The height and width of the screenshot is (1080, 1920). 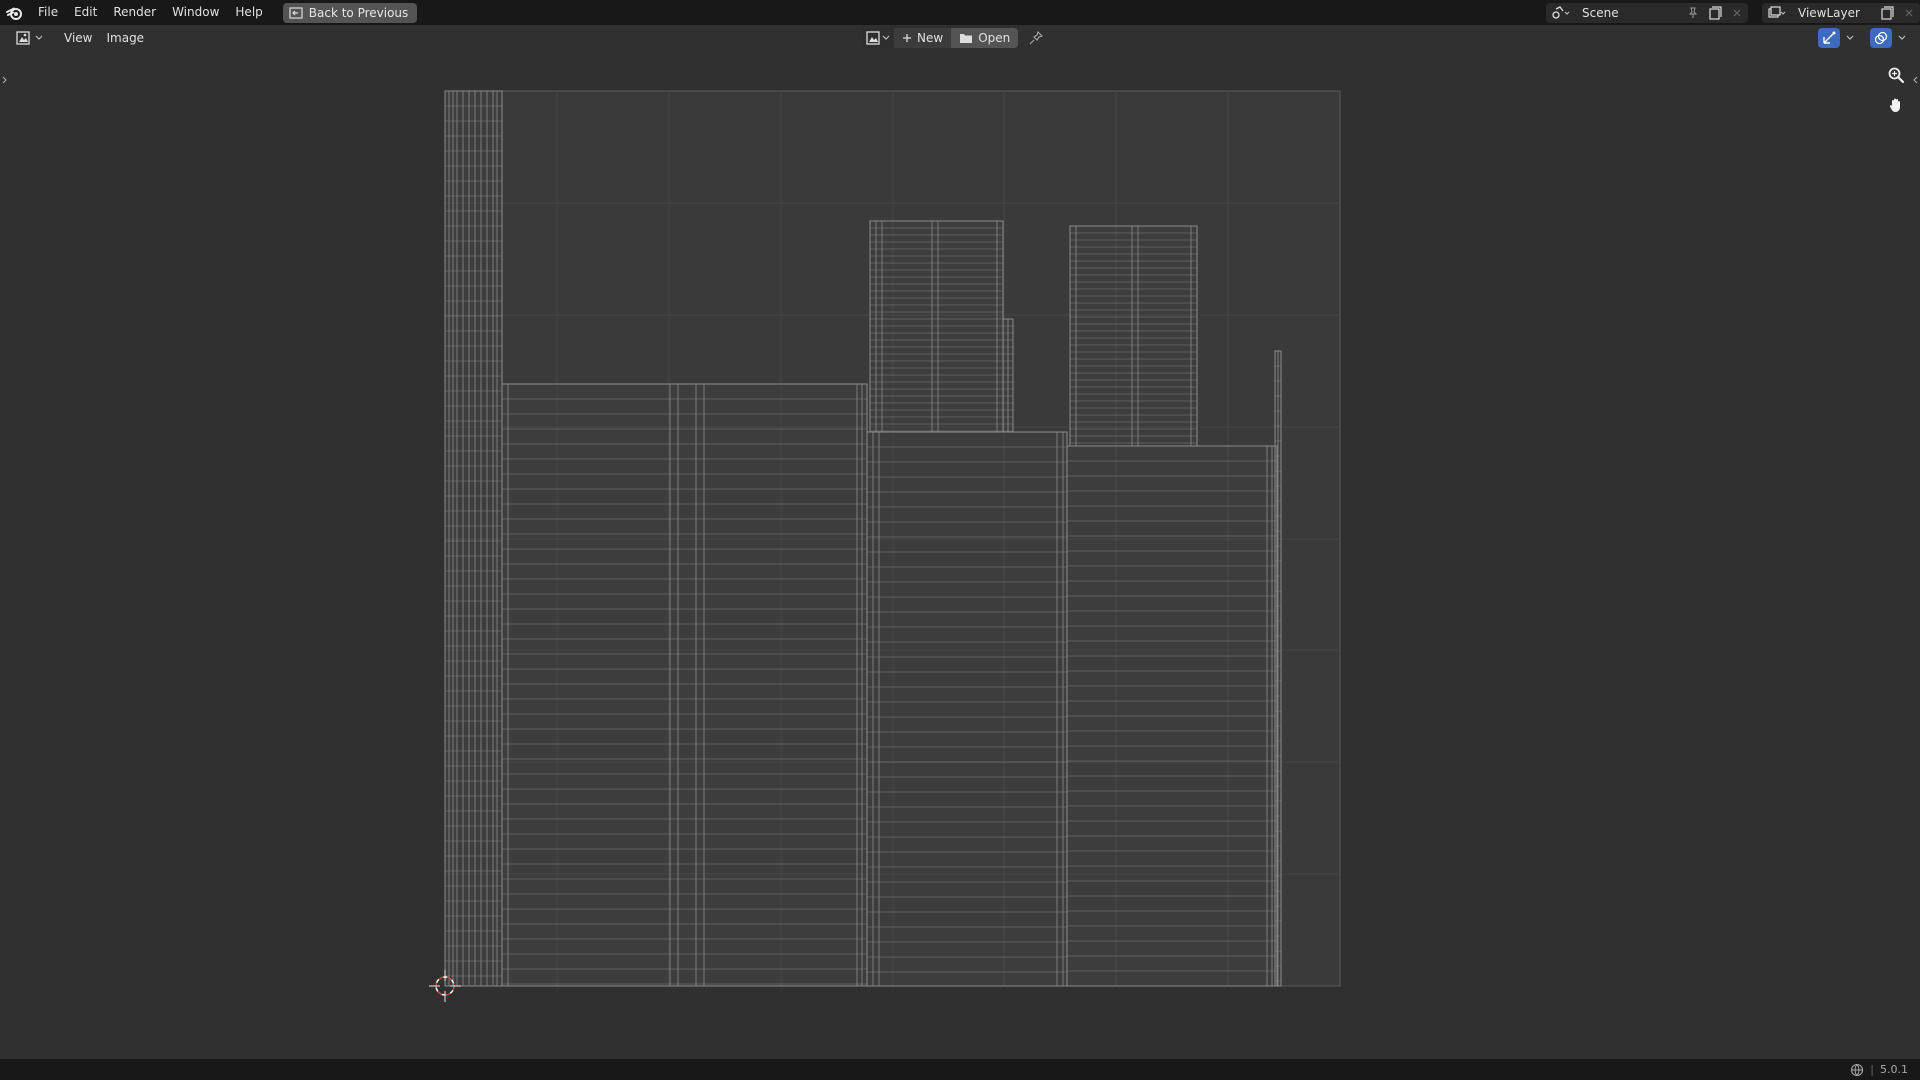 What do you see at coordinates (960, 1069) in the screenshot?
I see `status-bar: | 5.0.1` at bounding box center [960, 1069].